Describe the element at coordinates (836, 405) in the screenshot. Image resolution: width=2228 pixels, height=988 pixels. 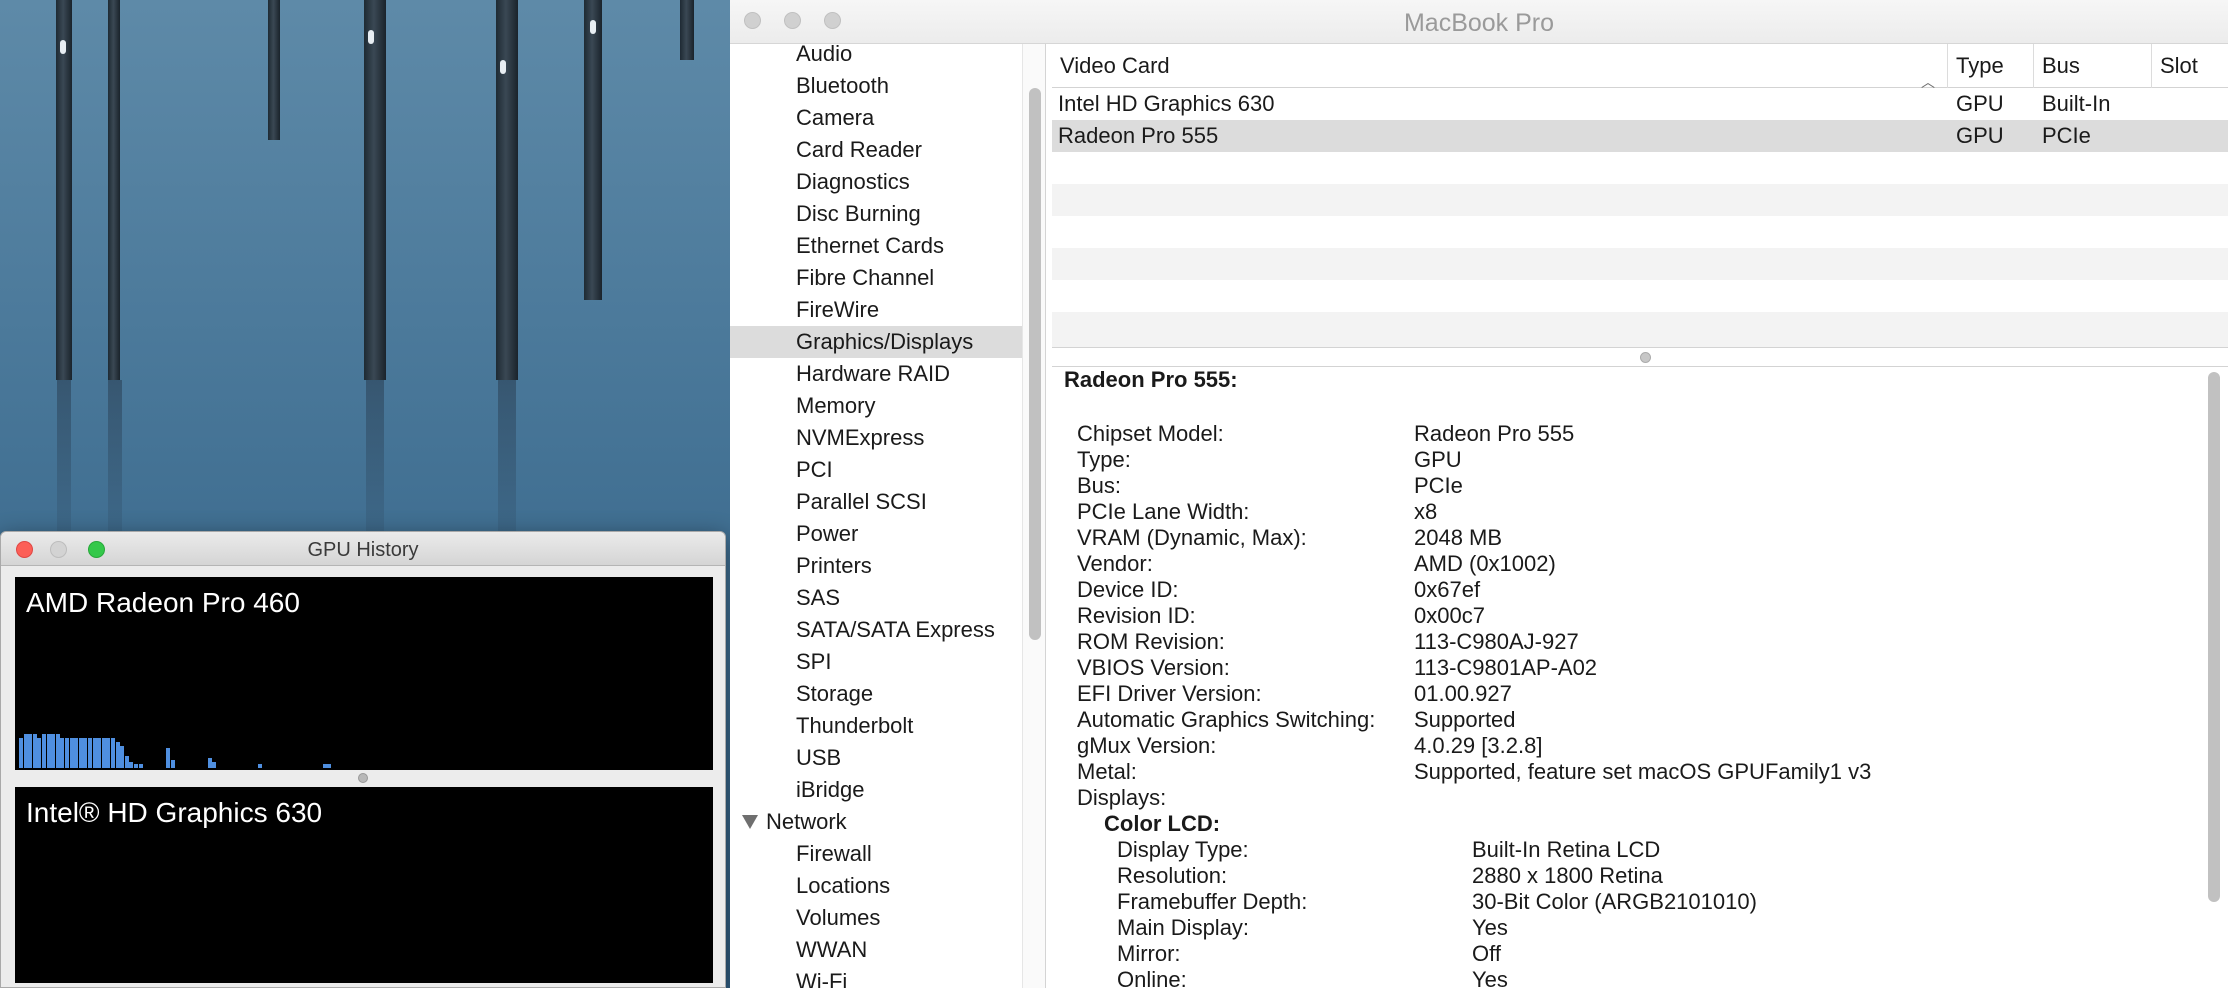
I see `sidebar-item-label: Memory` at that location.